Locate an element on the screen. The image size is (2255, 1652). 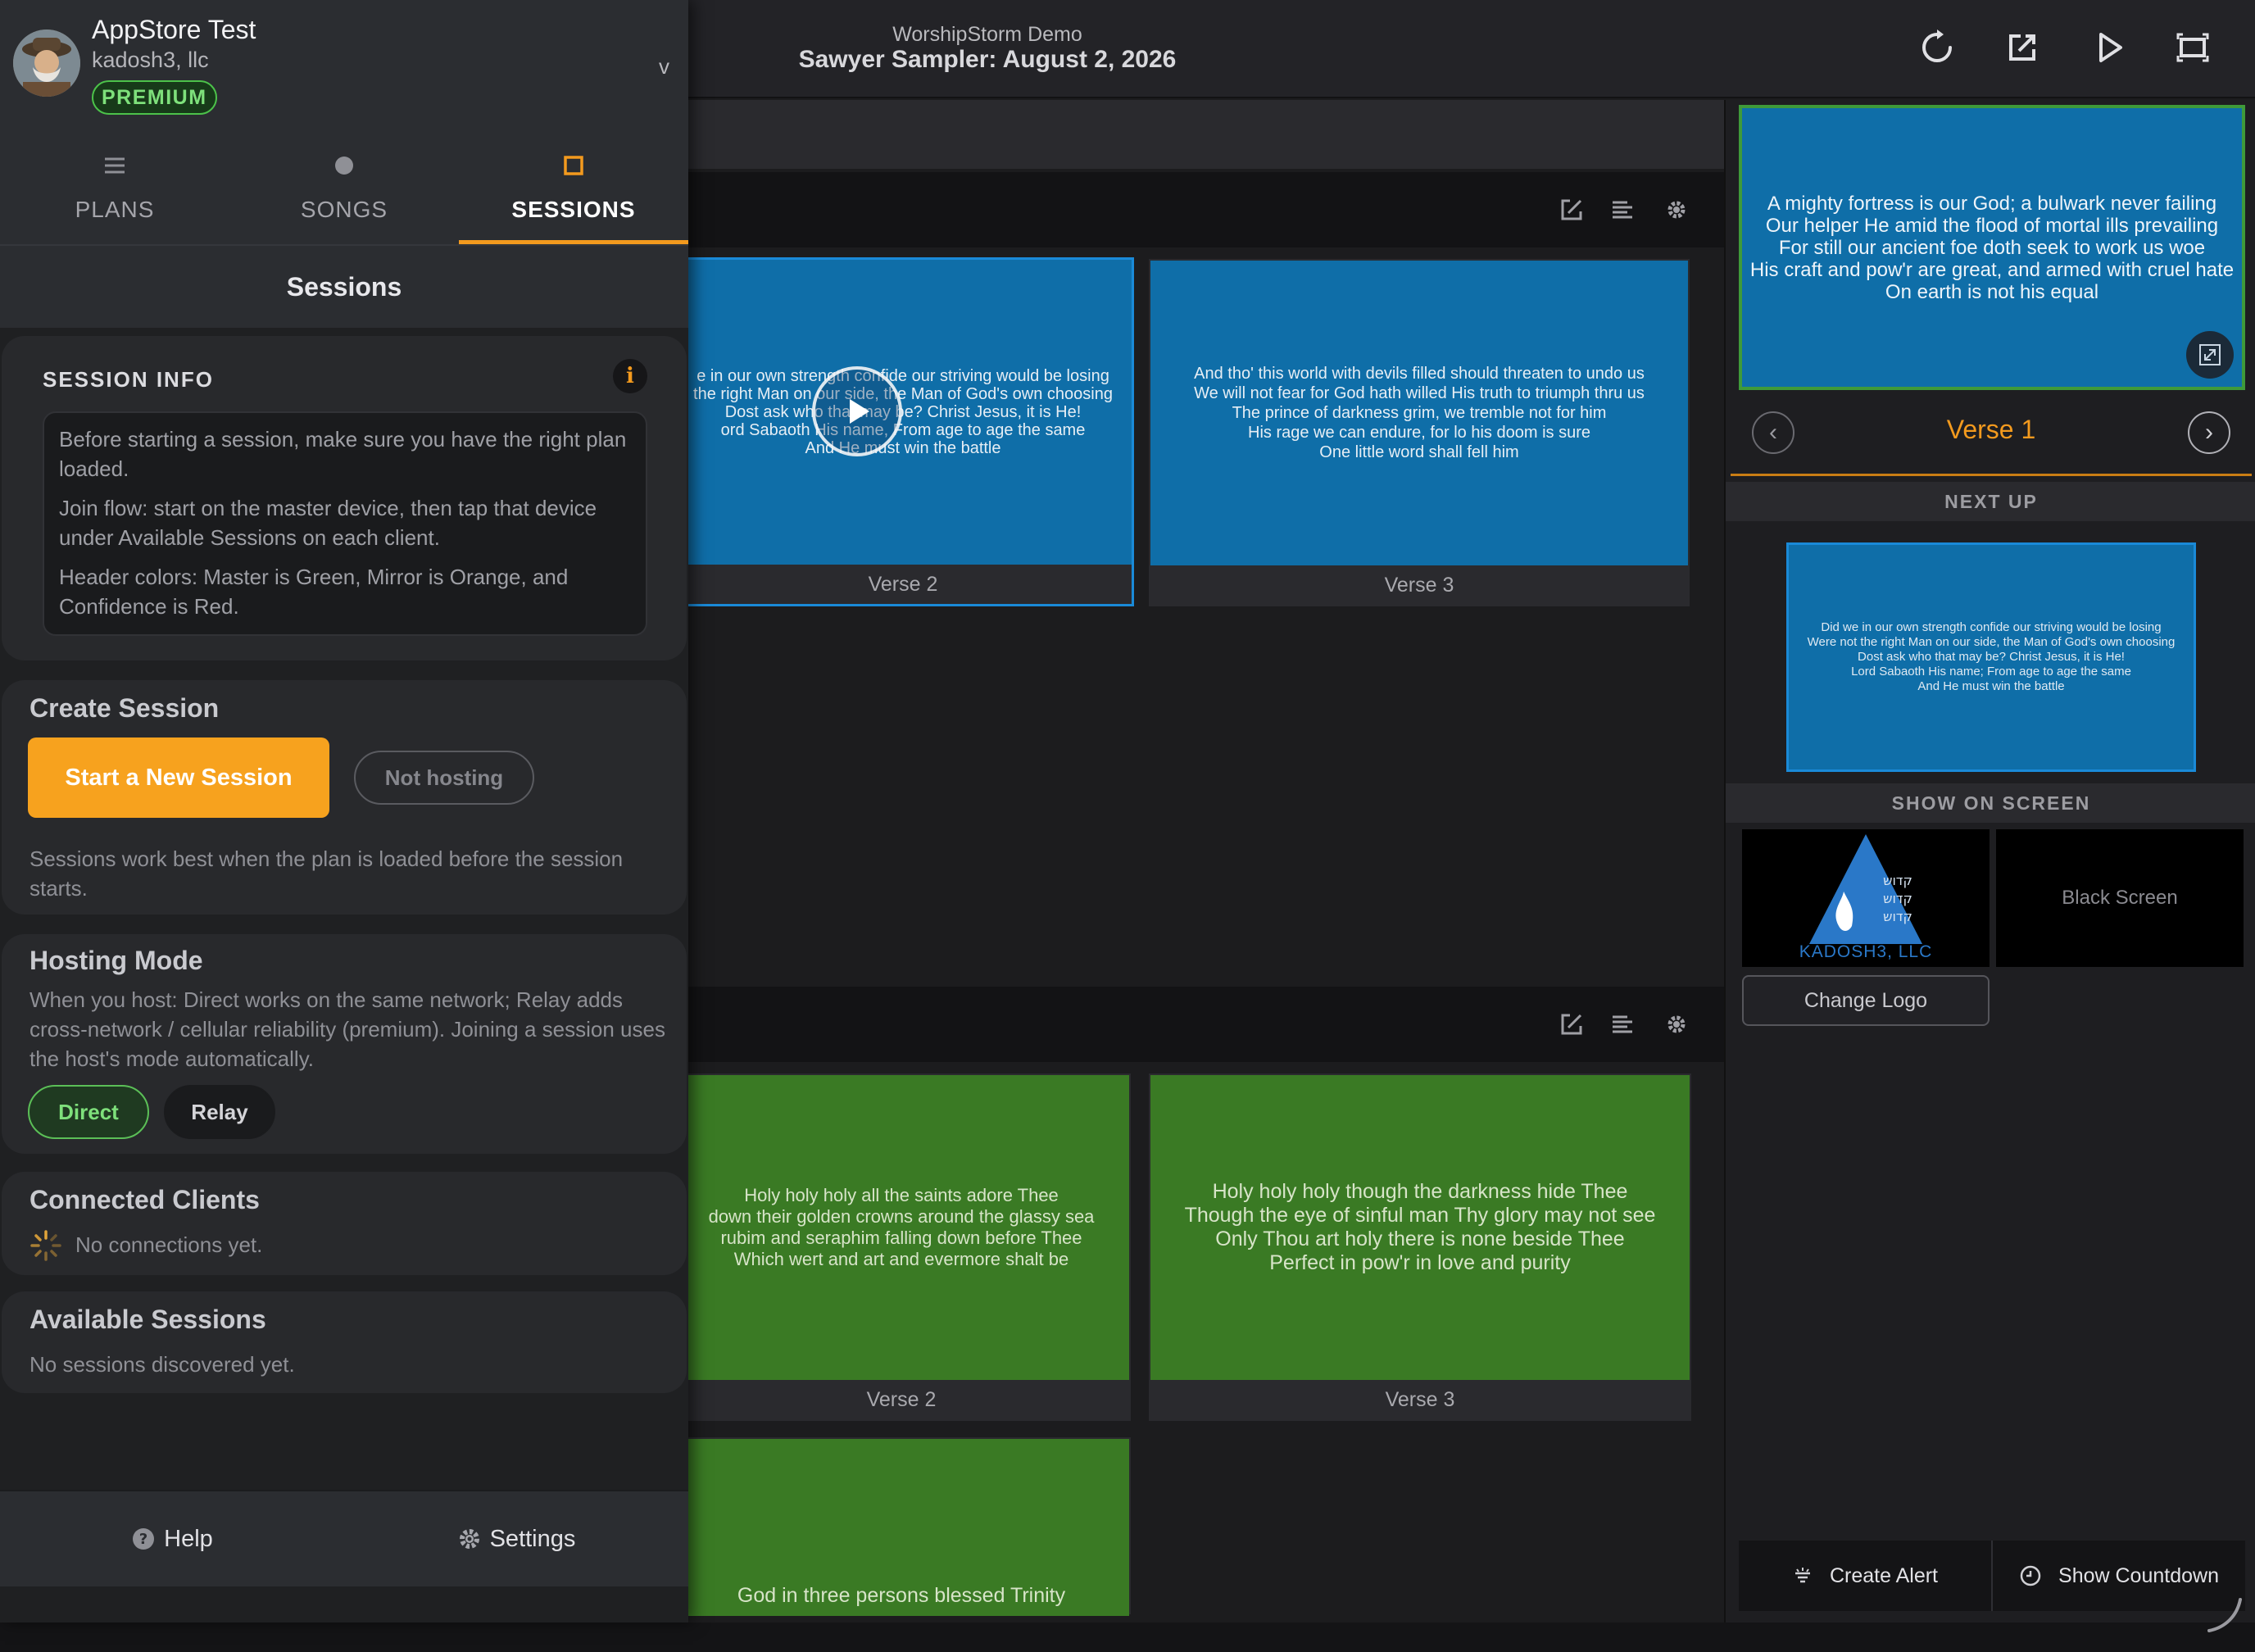
settings-label: Settings is located at coordinates (532, 1538).